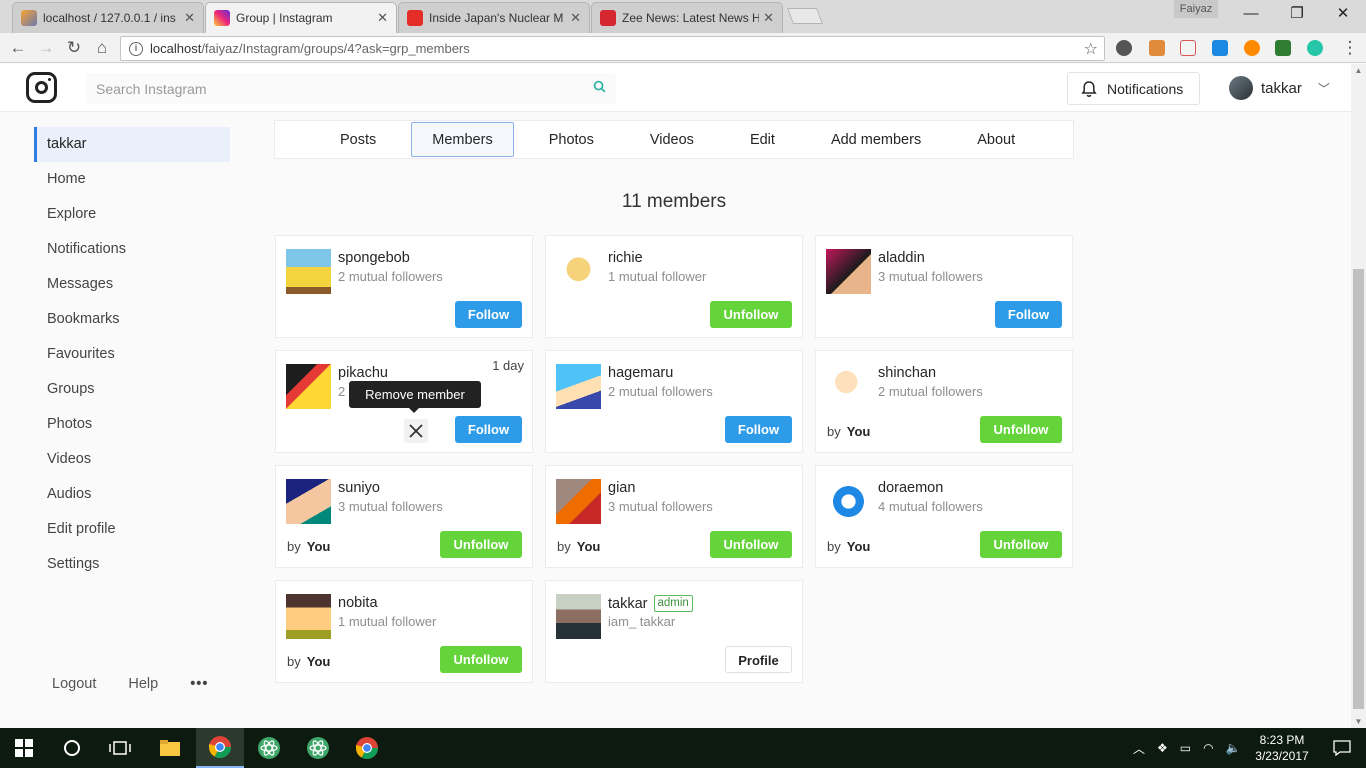 The width and height of the screenshot is (1366, 768). I want to click on sidebar-item-photos: Photos, so click(132, 424).